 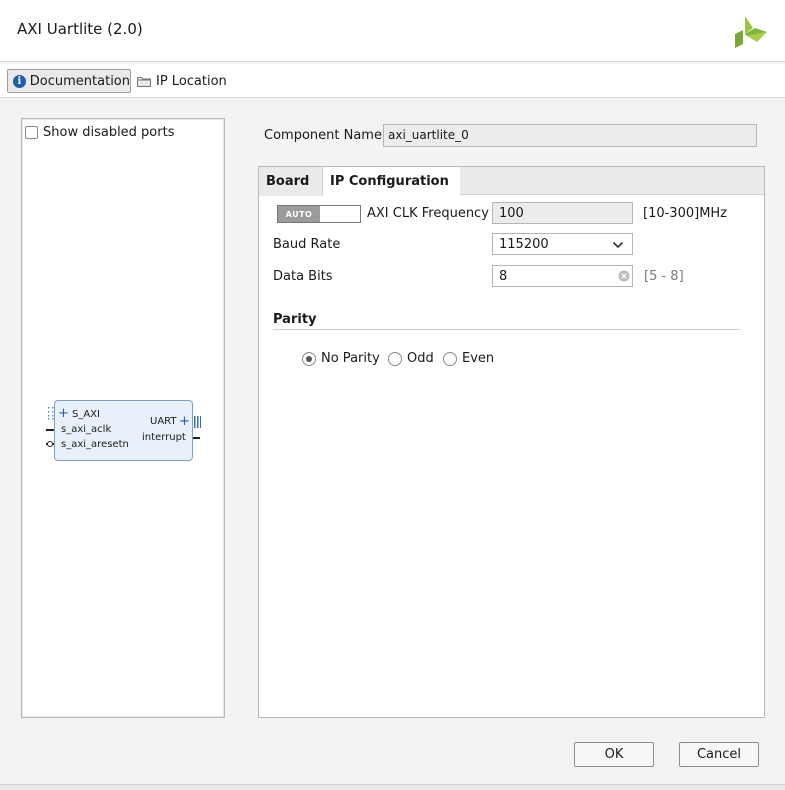 What do you see at coordinates (31, 132) in the screenshot?
I see `show-disabled-ports-checkbox` at bounding box center [31, 132].